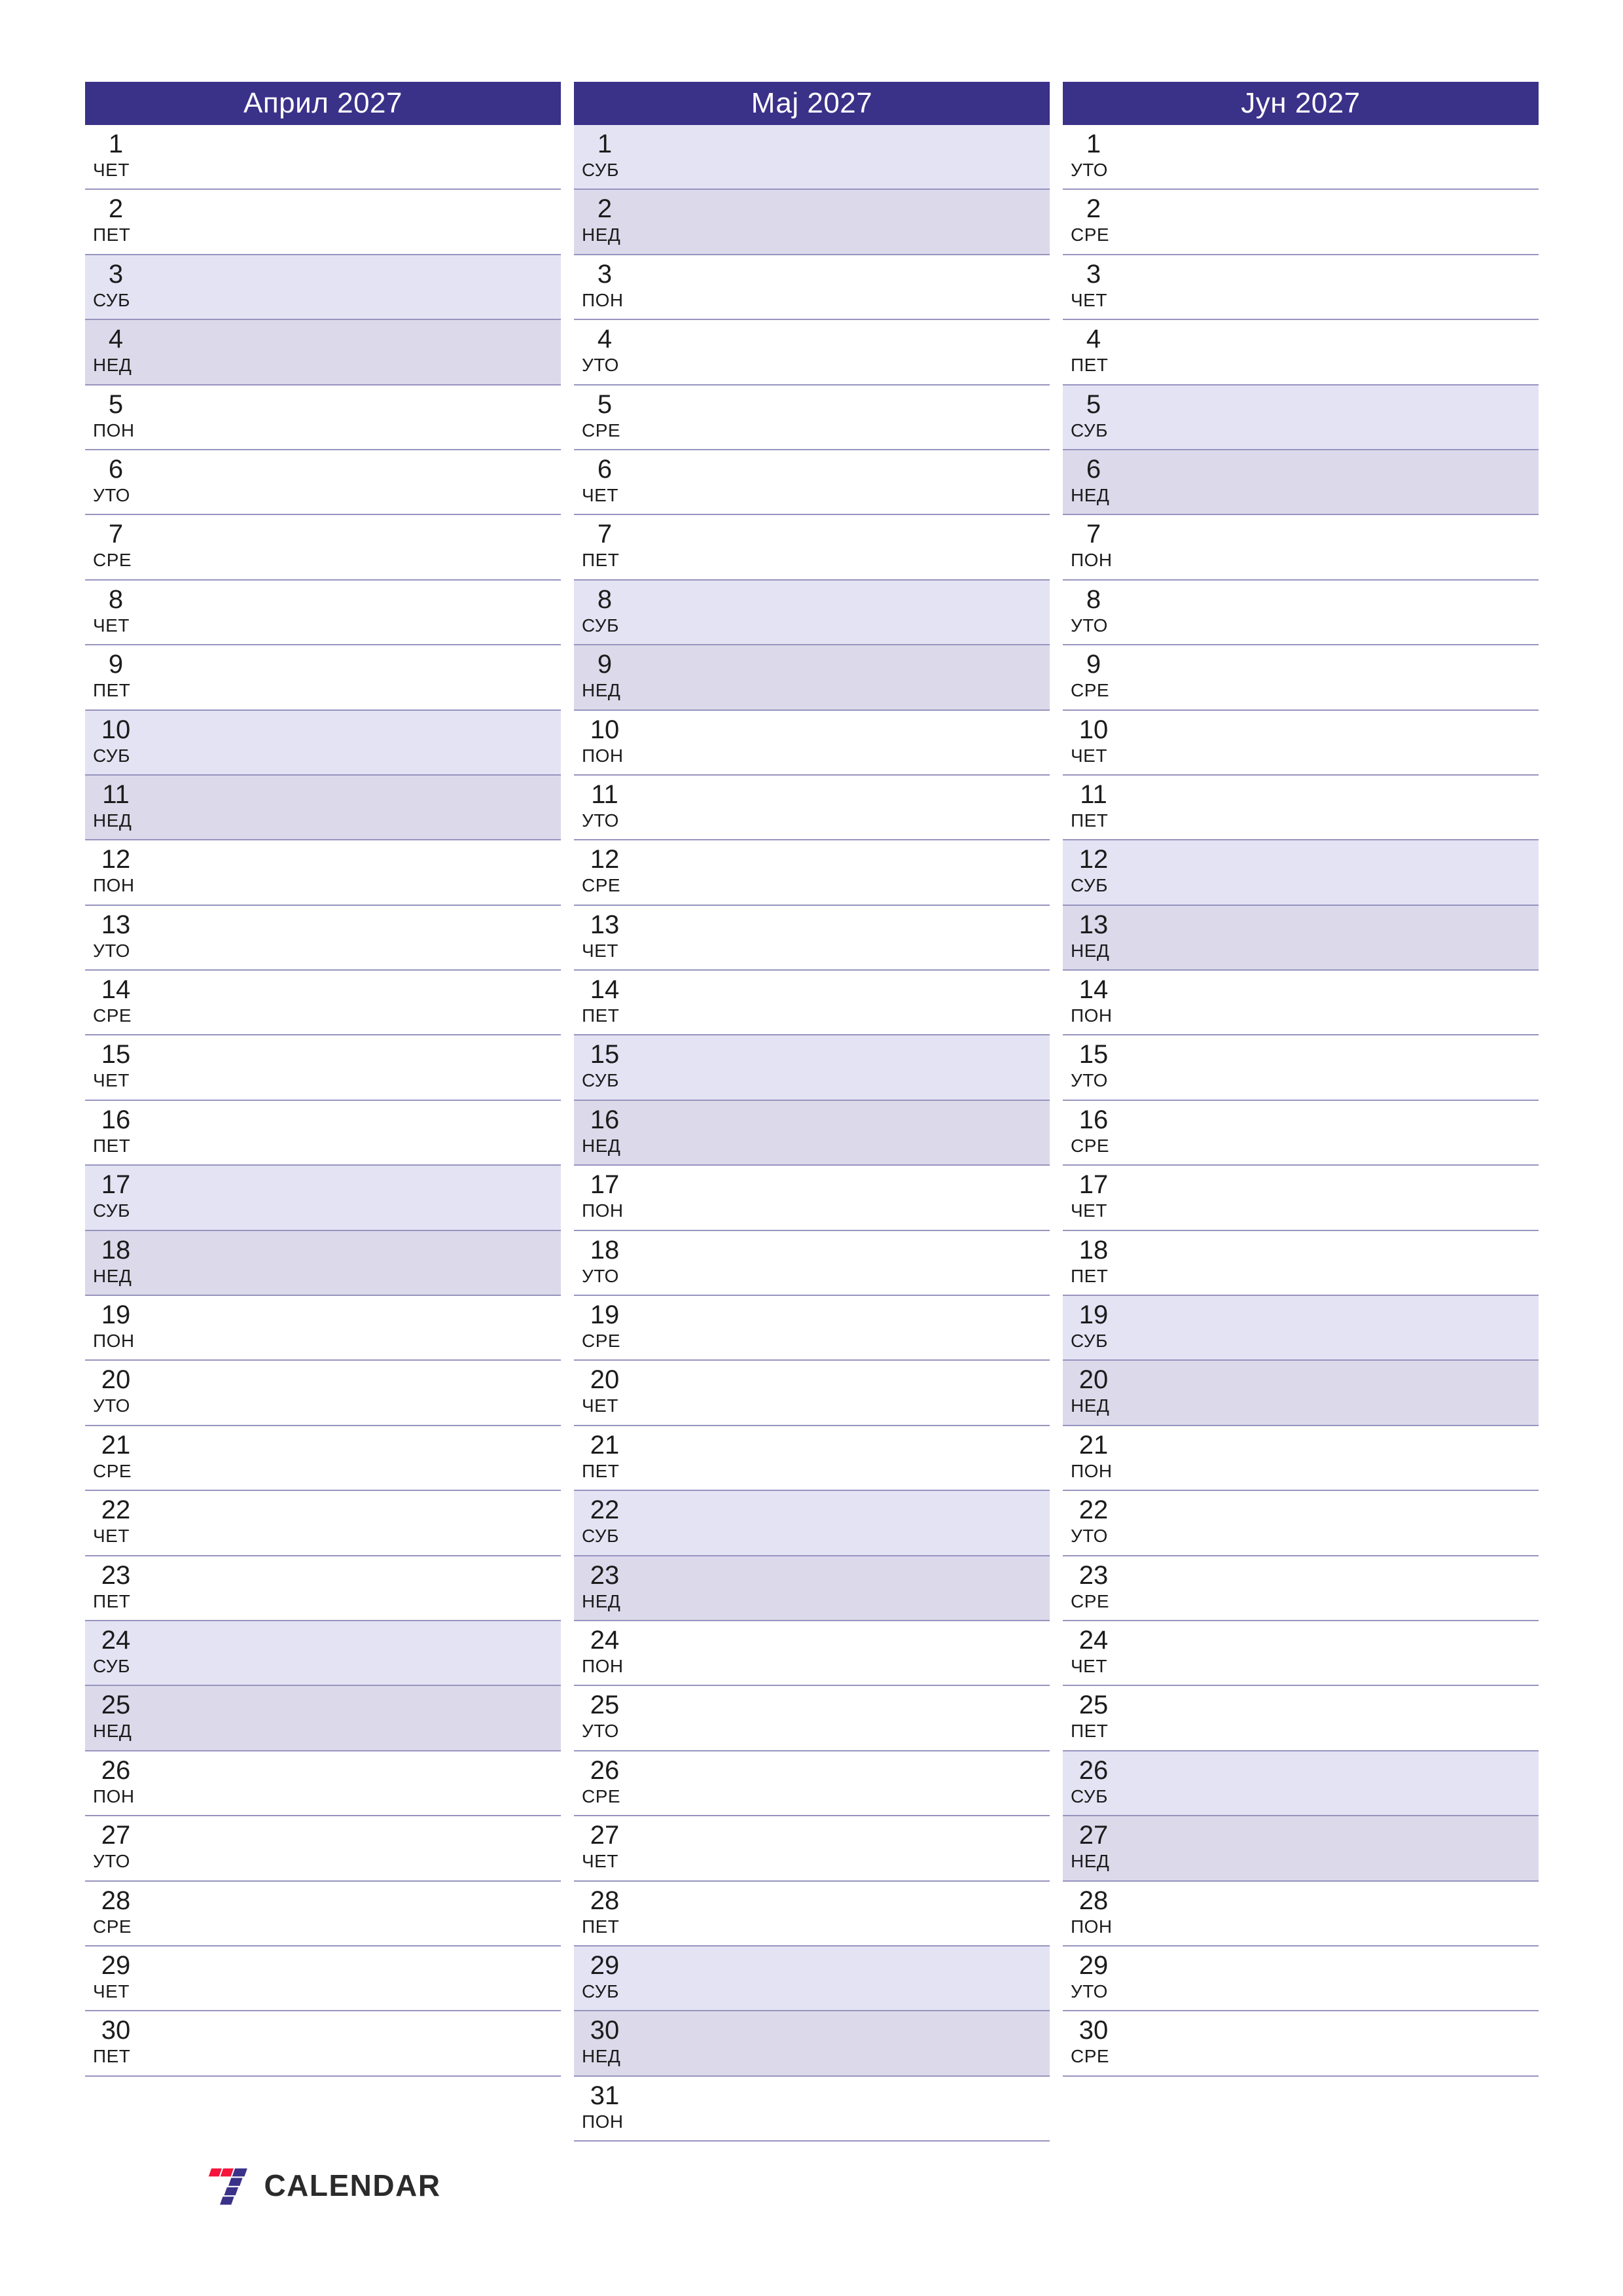 Image resolution: width=1623 pixels, height=2296 pixels. Describe the element at coordinates (323, 1328) in the screenshot. I see `day-row: 19 ПОН` at that location.